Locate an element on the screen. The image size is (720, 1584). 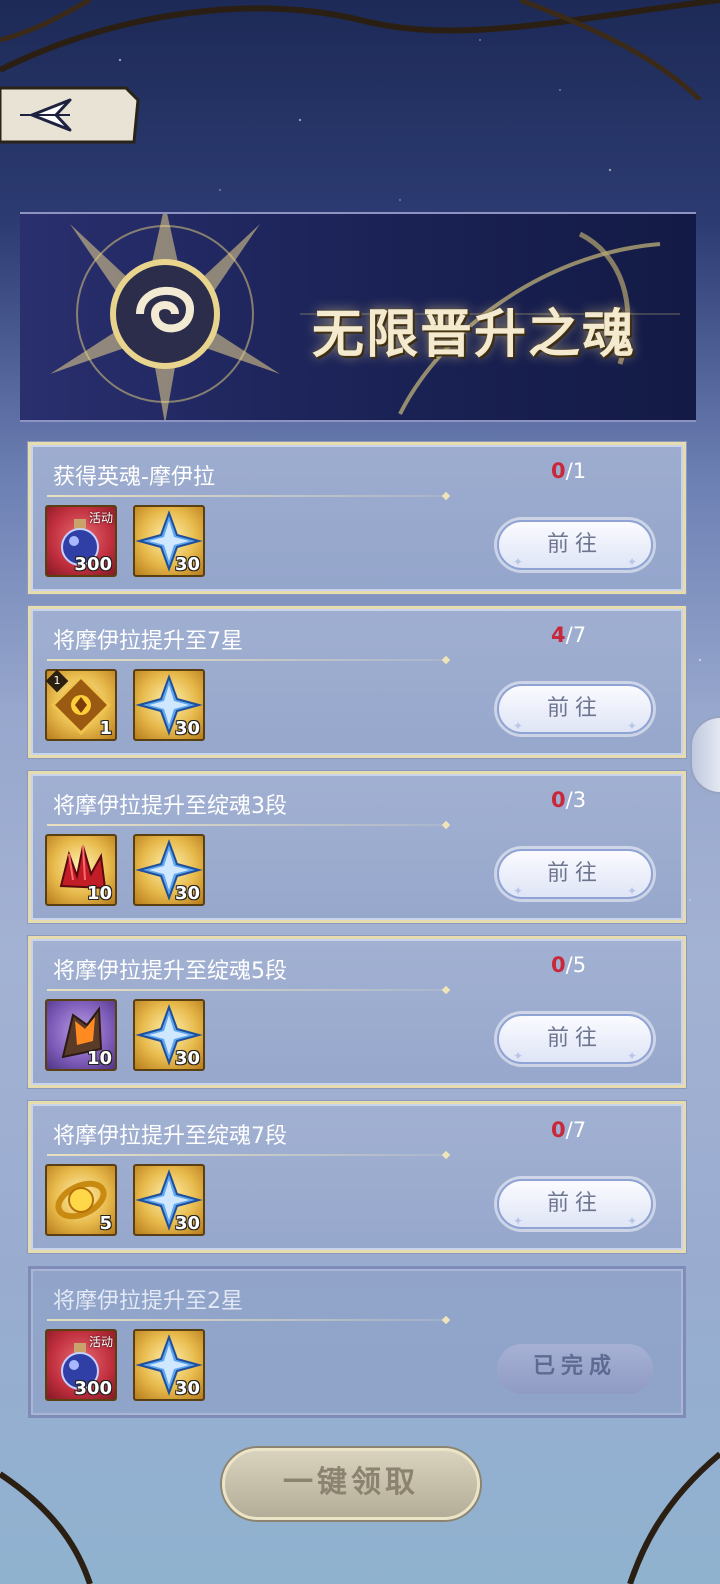
task-progress: 0/7 is located at coordinates (568, 1130).